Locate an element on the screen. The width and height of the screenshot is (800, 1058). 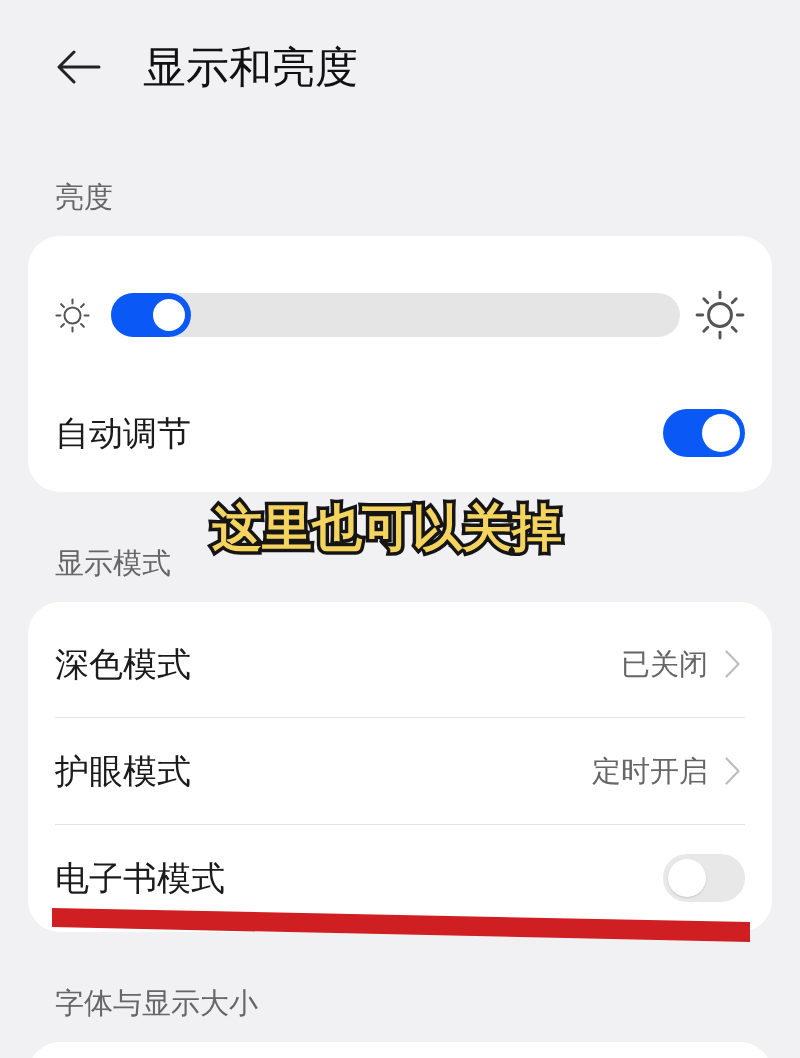
row-label: 护眼模式 is located at coordinates (123, 771).